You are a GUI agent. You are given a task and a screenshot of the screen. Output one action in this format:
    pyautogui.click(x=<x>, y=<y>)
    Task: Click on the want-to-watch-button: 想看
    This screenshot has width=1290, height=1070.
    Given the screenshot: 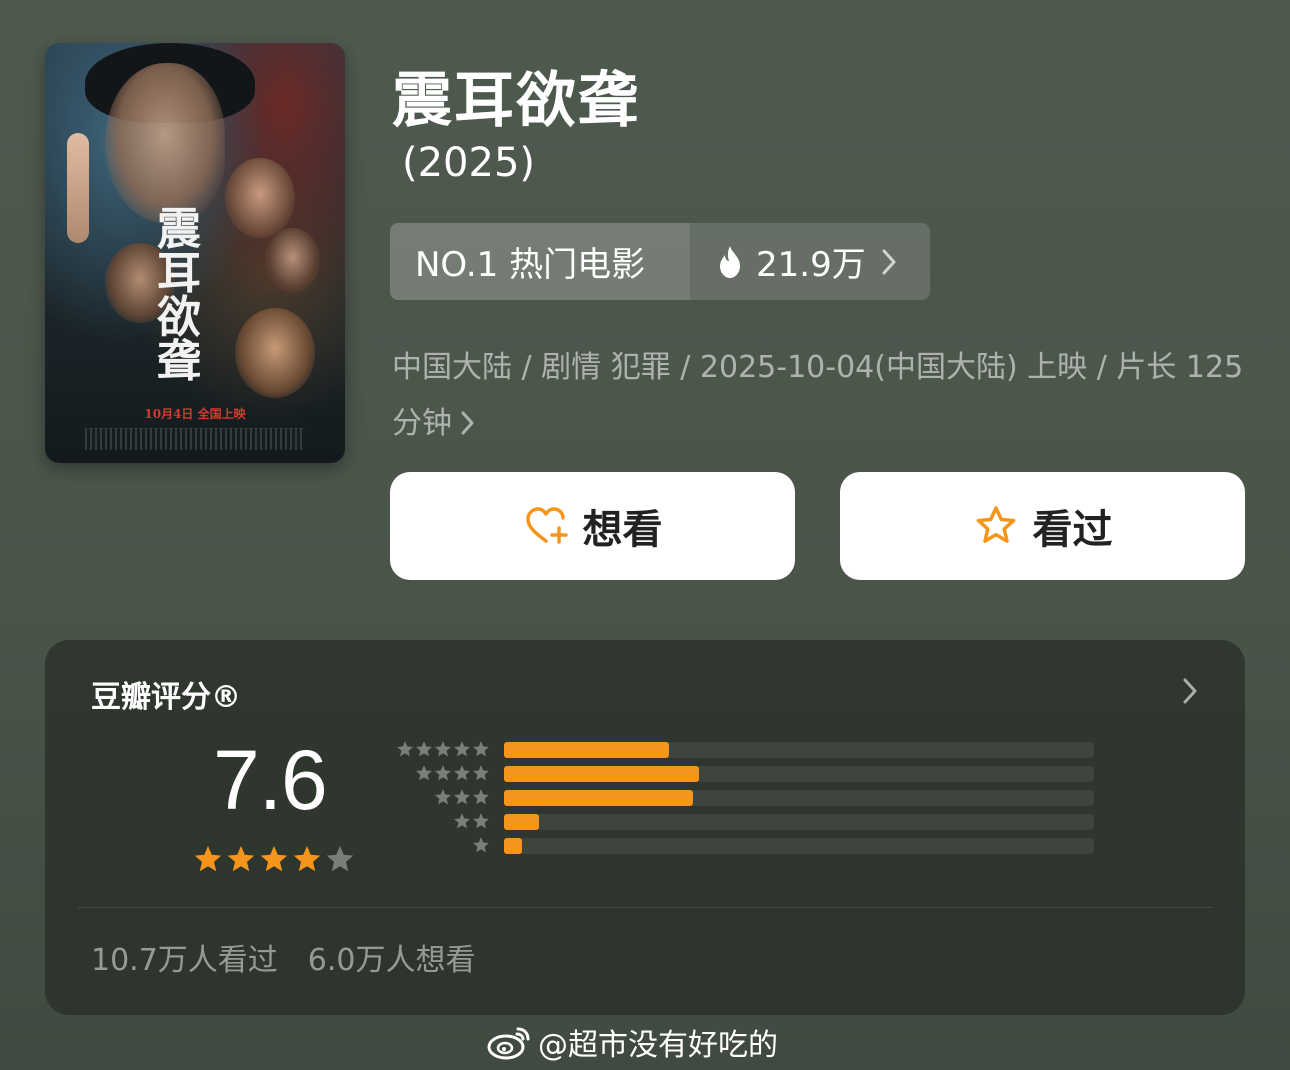 What is the action you would take?
    pyautogui.click(x=592, y=526)
    